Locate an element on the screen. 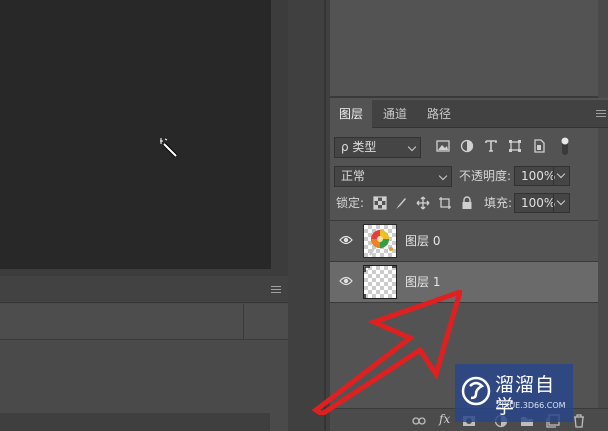 Image resolution: width=608 pixels, height=431 pixels. lollipop-image-icon is located at coordinates (381, 243).